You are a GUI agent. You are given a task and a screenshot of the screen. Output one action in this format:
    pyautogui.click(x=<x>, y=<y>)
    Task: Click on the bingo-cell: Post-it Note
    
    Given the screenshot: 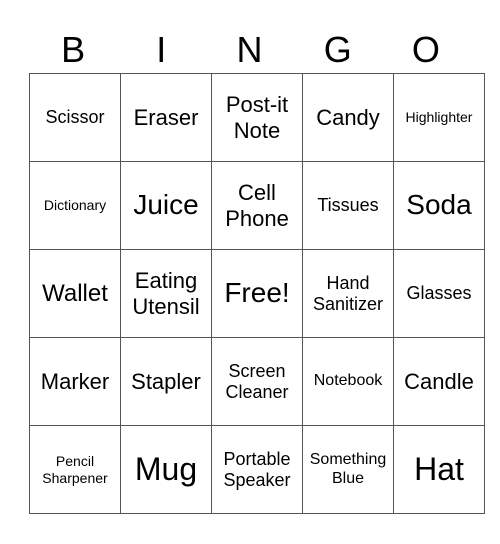 What is the action you would take?
    pyautogui.click(x=257, y=117)
    